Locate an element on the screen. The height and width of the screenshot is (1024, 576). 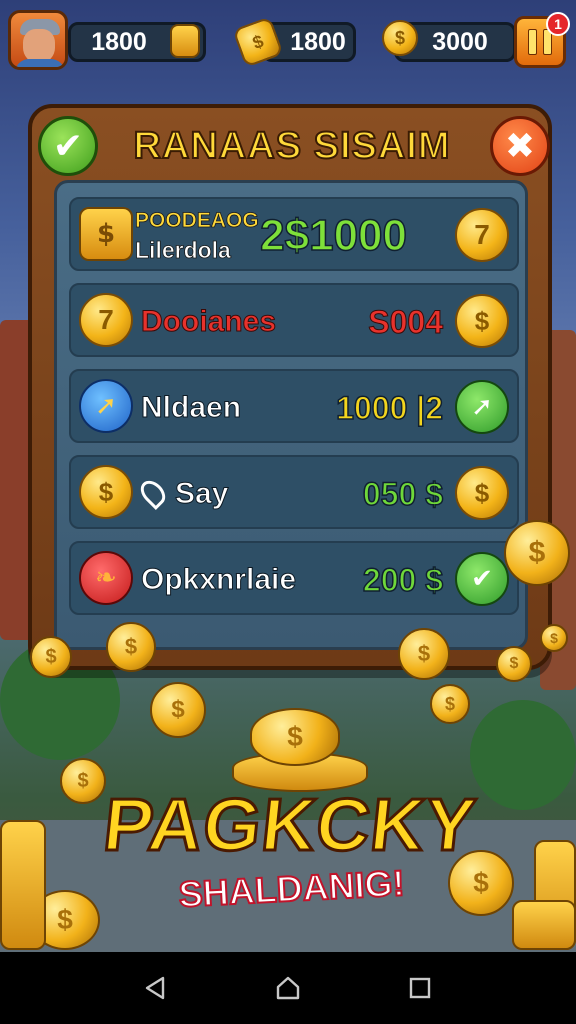
reward-row-value: 1000 |2 is located at coordinates (389, 408).